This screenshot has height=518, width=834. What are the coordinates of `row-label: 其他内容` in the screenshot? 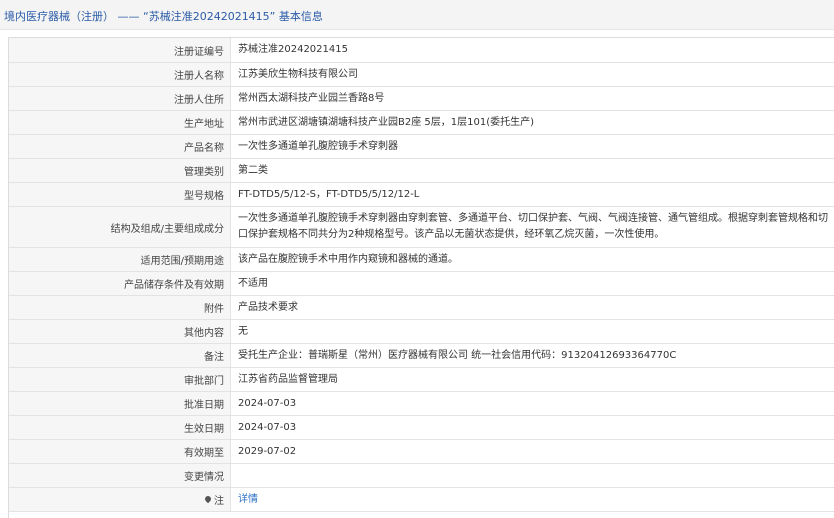 It's located at (120, 331).